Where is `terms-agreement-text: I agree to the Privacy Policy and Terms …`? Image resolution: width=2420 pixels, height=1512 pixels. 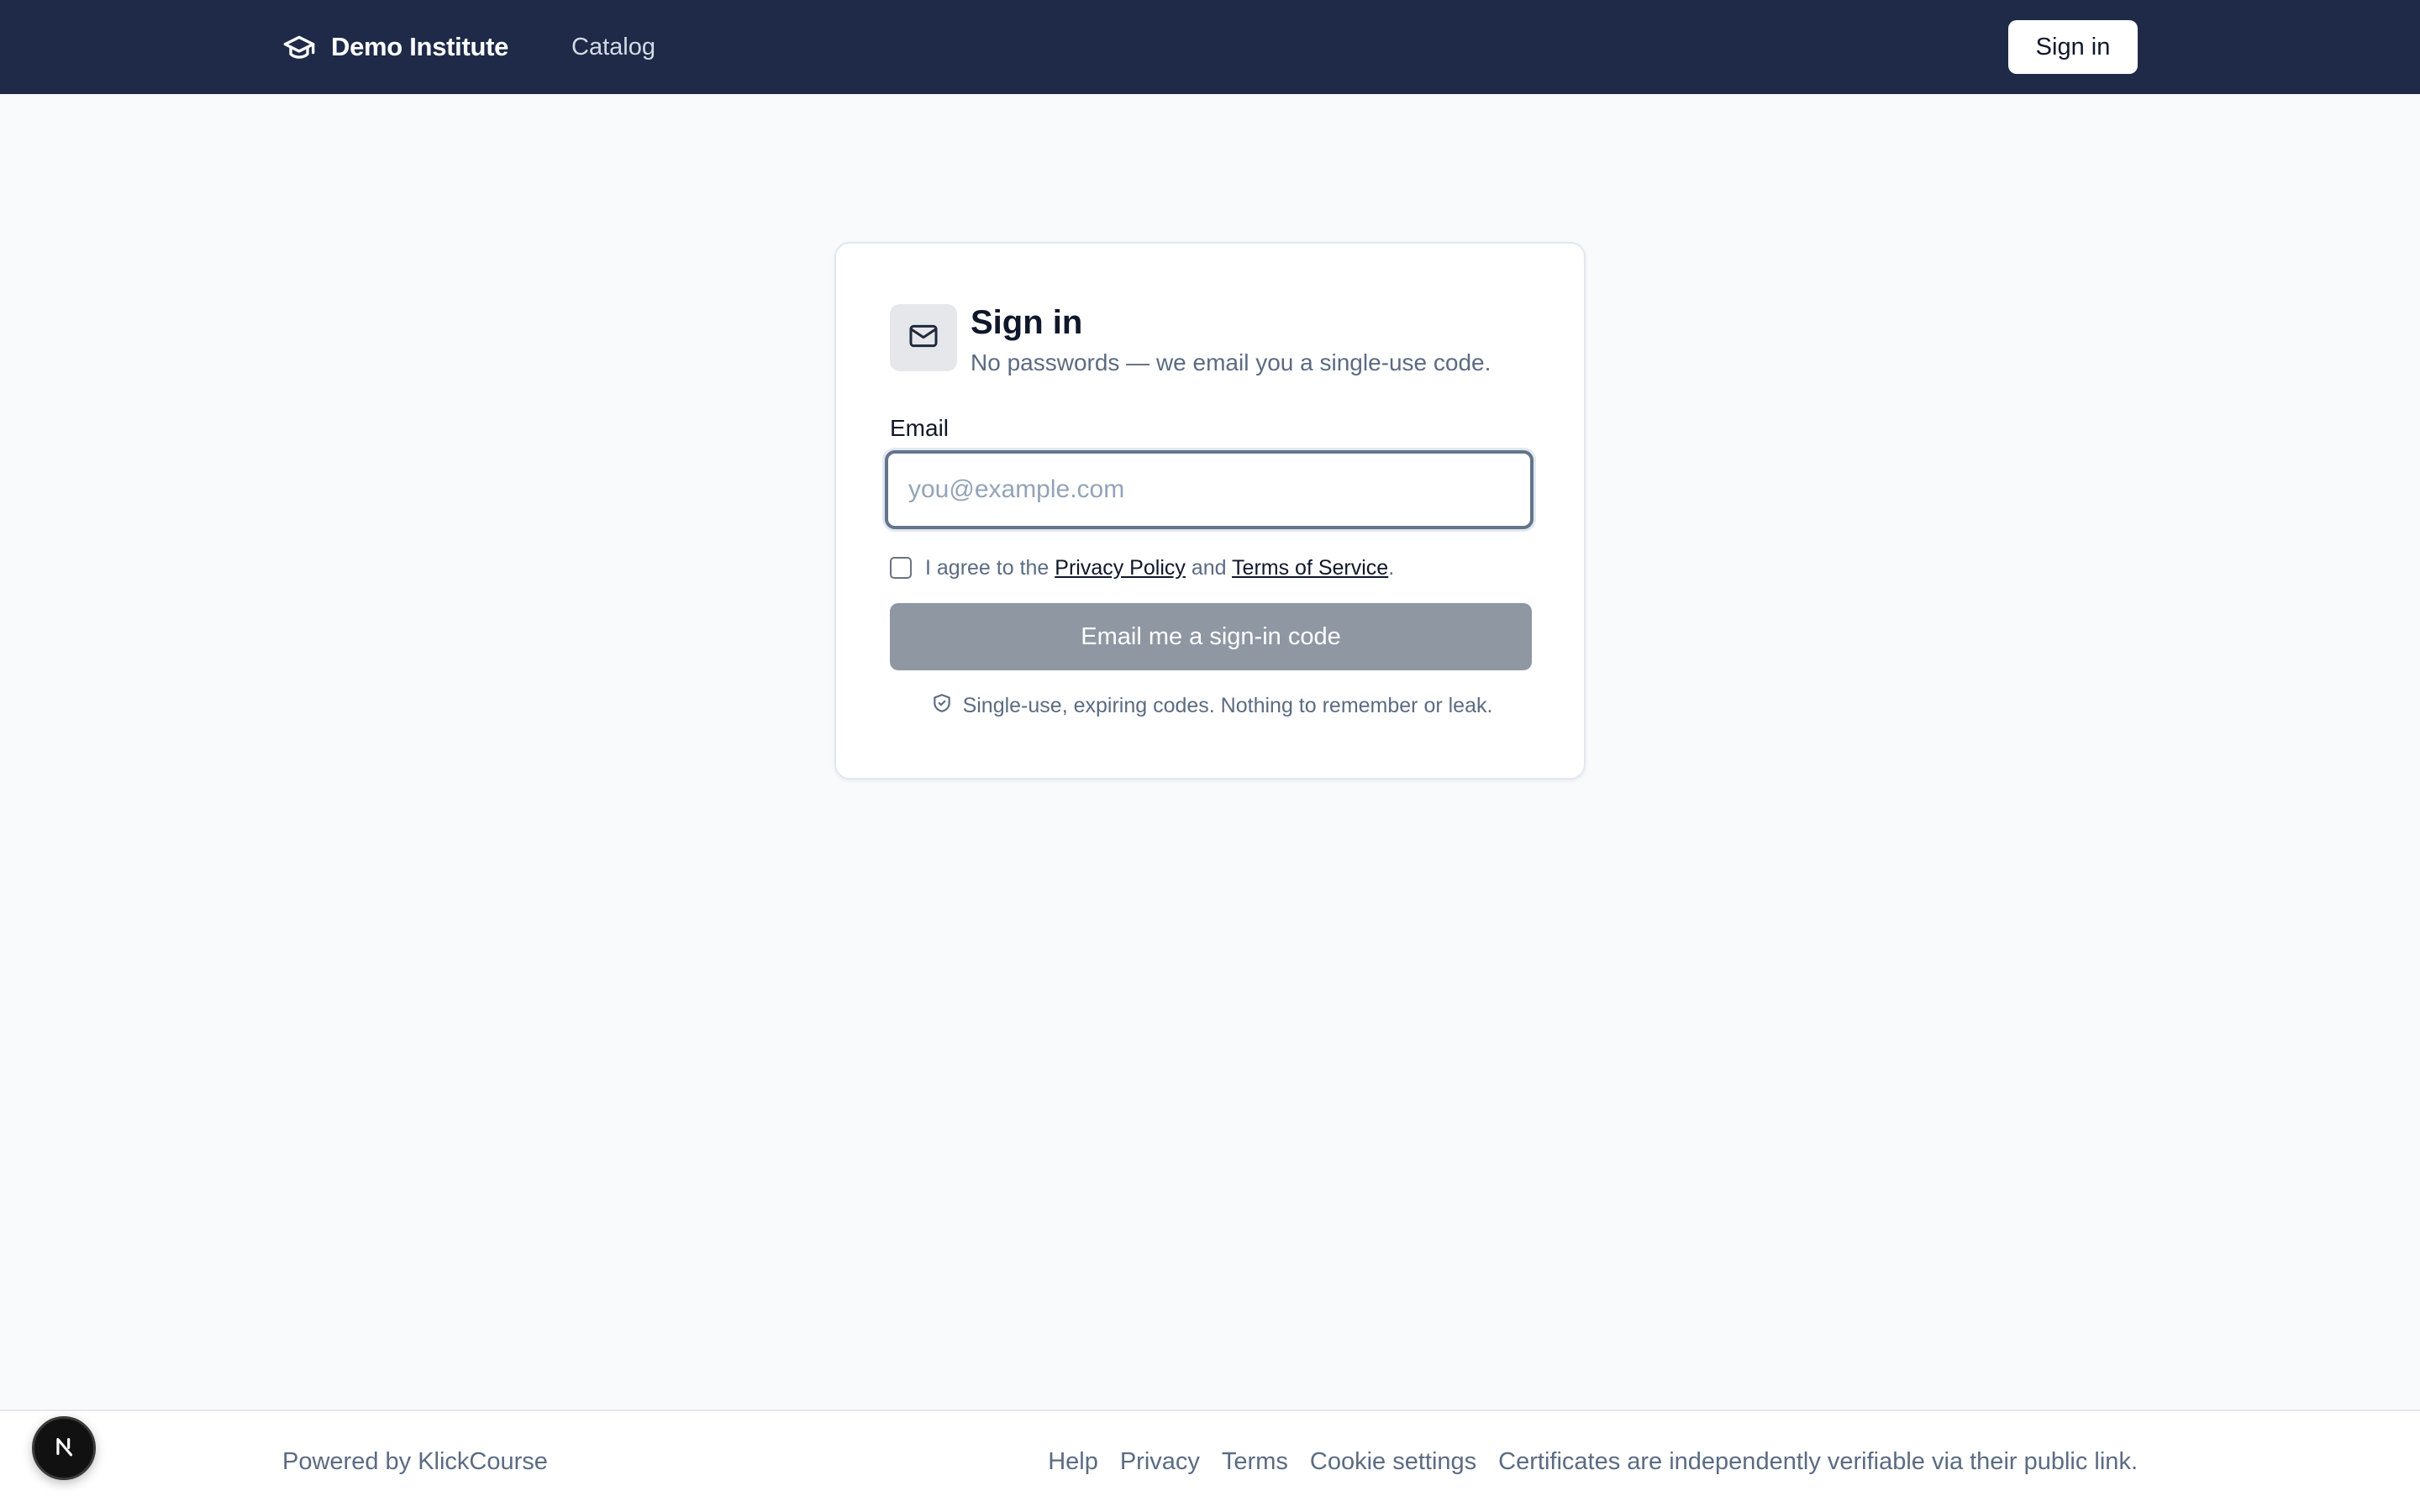
terms-agreement-text: I agree to the Privacy Policy and Terms … is located at coordinates (1159, 568).